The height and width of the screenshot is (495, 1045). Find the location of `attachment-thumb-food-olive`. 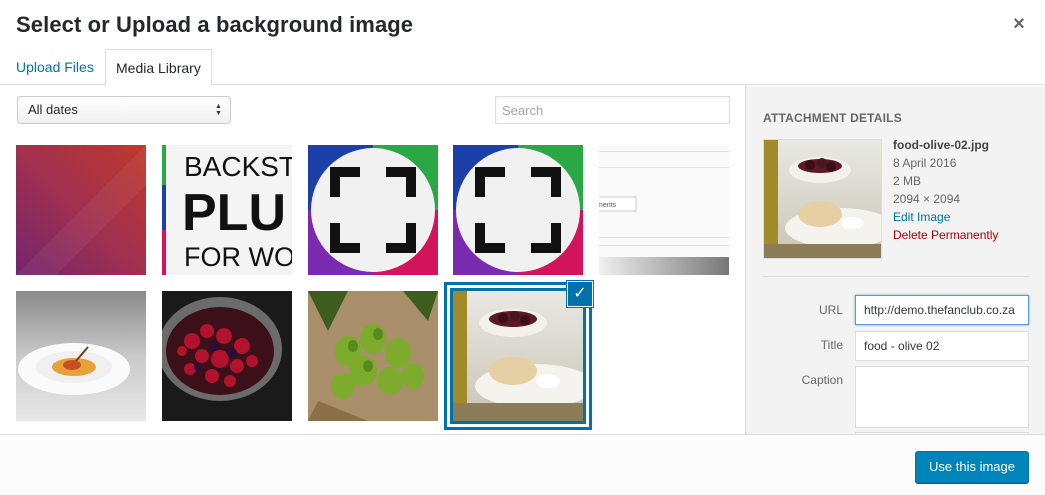

attachment-thumb-food-olive is located at coordinates (518, 356).